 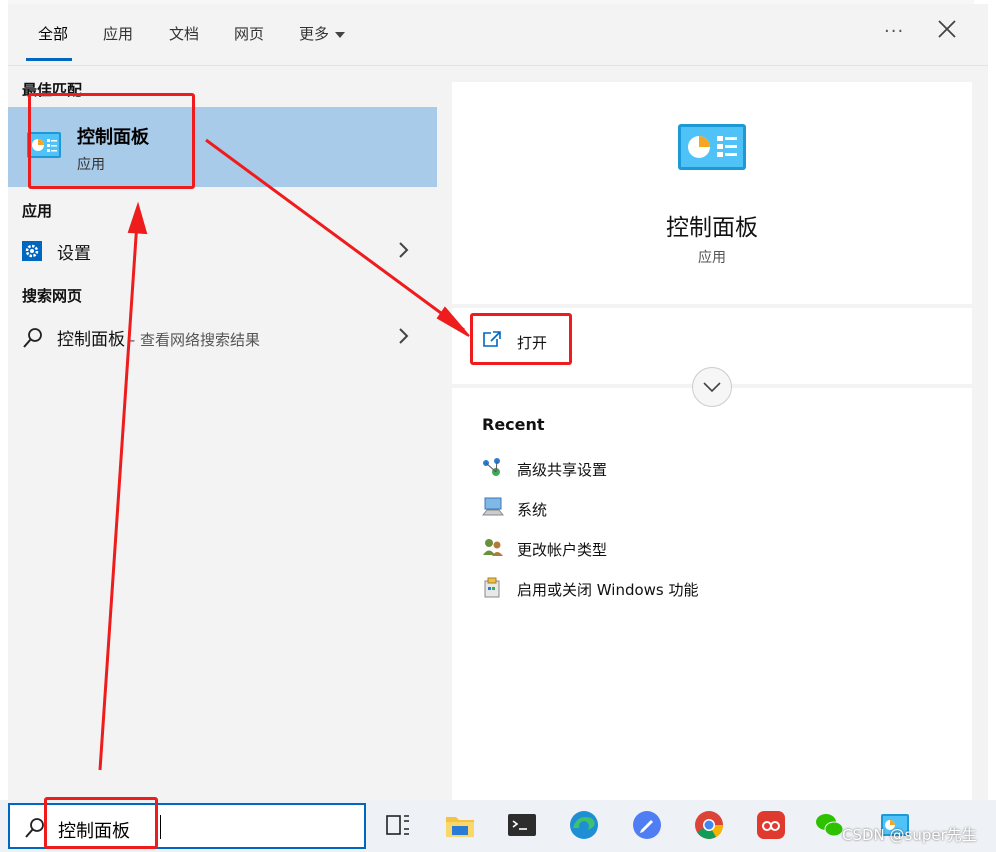 What do you see at coordinates (118, 33) in the screenshot?
I see `tab-apps: 应用` at bounding box center [118, 33].